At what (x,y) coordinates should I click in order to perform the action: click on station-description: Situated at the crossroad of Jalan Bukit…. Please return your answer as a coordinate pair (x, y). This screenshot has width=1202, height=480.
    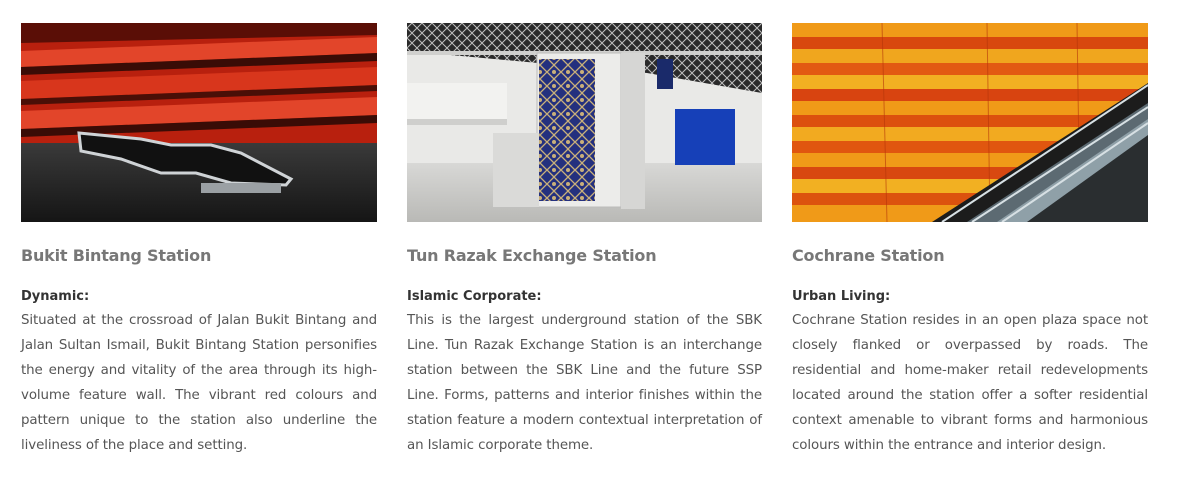
    Looking at the image, I should click on (199, 383).